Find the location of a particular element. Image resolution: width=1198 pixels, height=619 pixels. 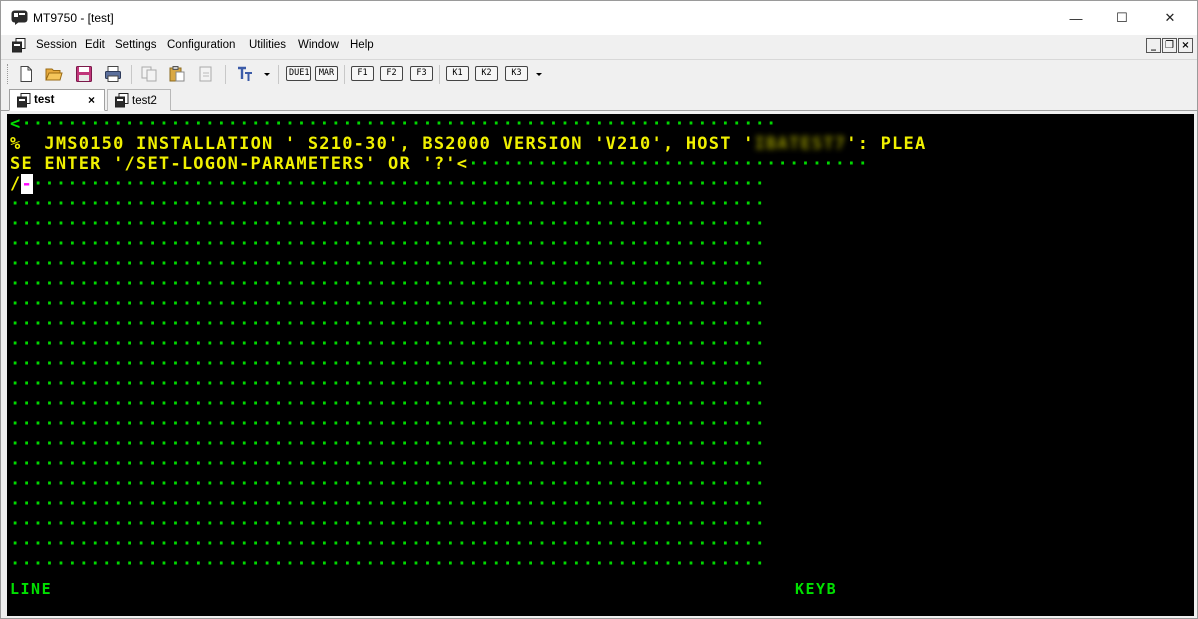

minimize-icon: — is located at coordinates (1076, 18).